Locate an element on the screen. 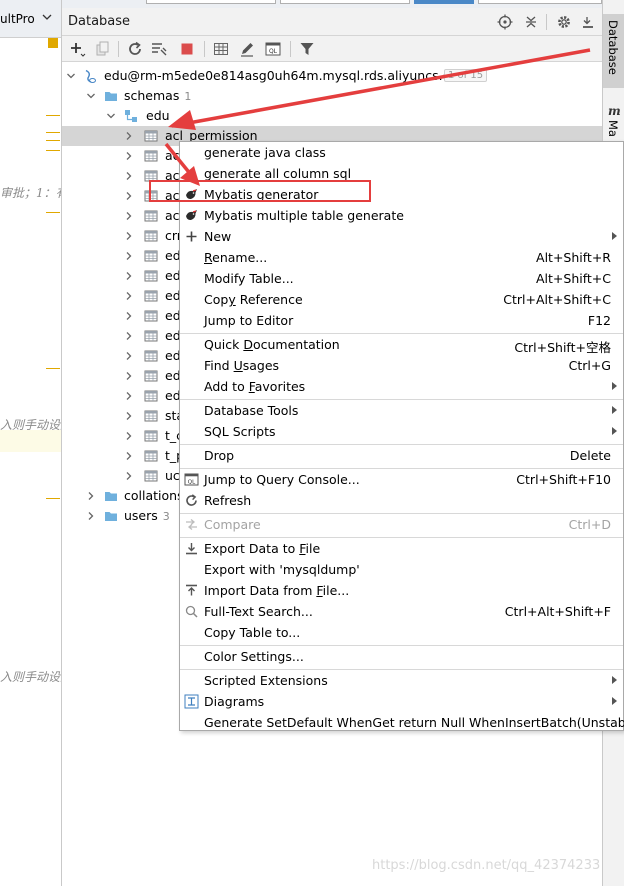 The width and height of the screenshot is (624, 886). menu-item-label: SQL Scripts is located at coordinates (240, 431).